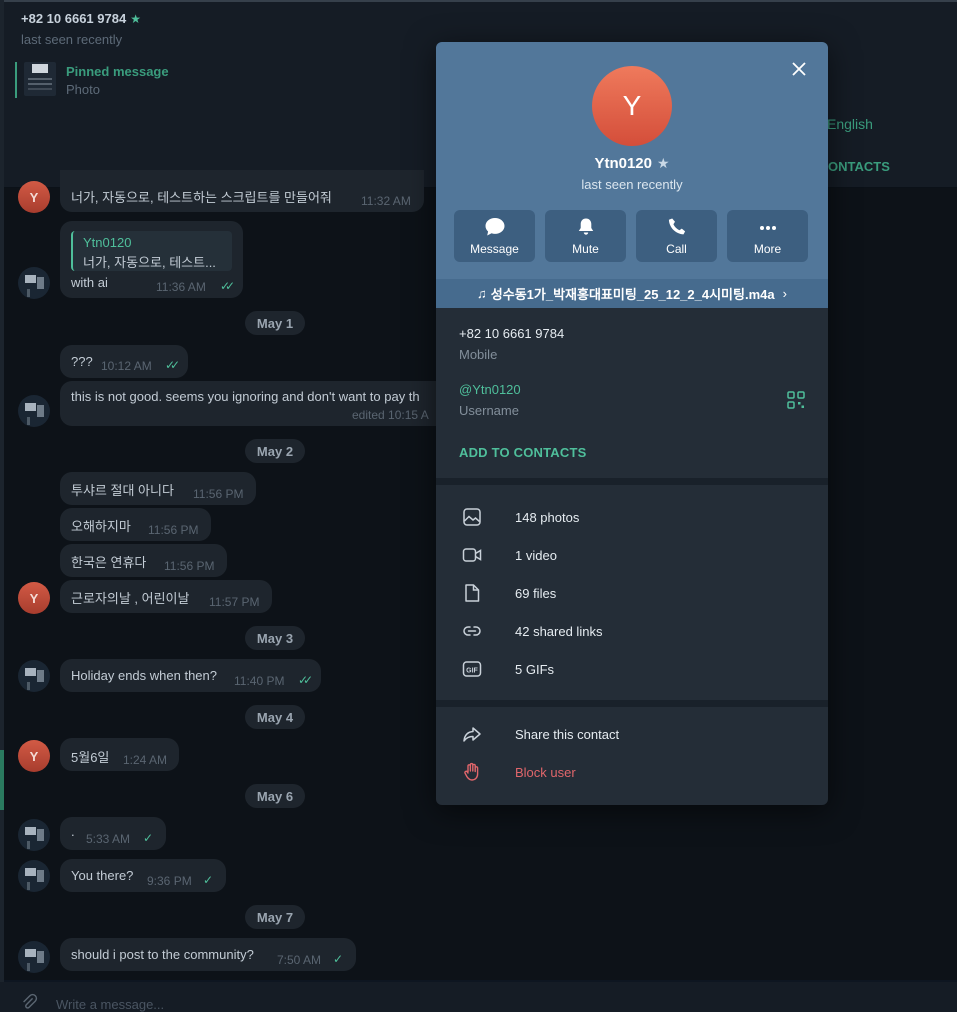 This screenshot has height=1012, width=957. I want to click on pinned-photo-thumbnail, so click(40, 79).